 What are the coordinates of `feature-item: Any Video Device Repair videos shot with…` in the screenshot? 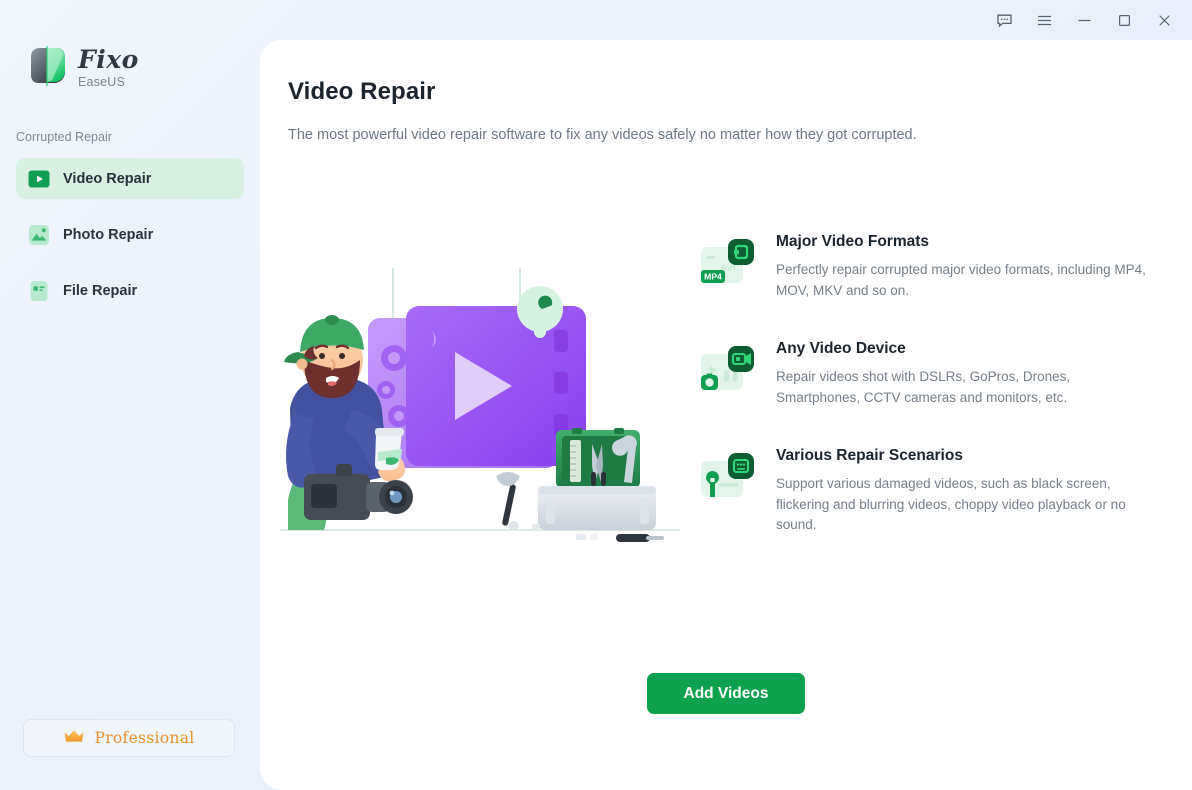 It's located at (935, 374).